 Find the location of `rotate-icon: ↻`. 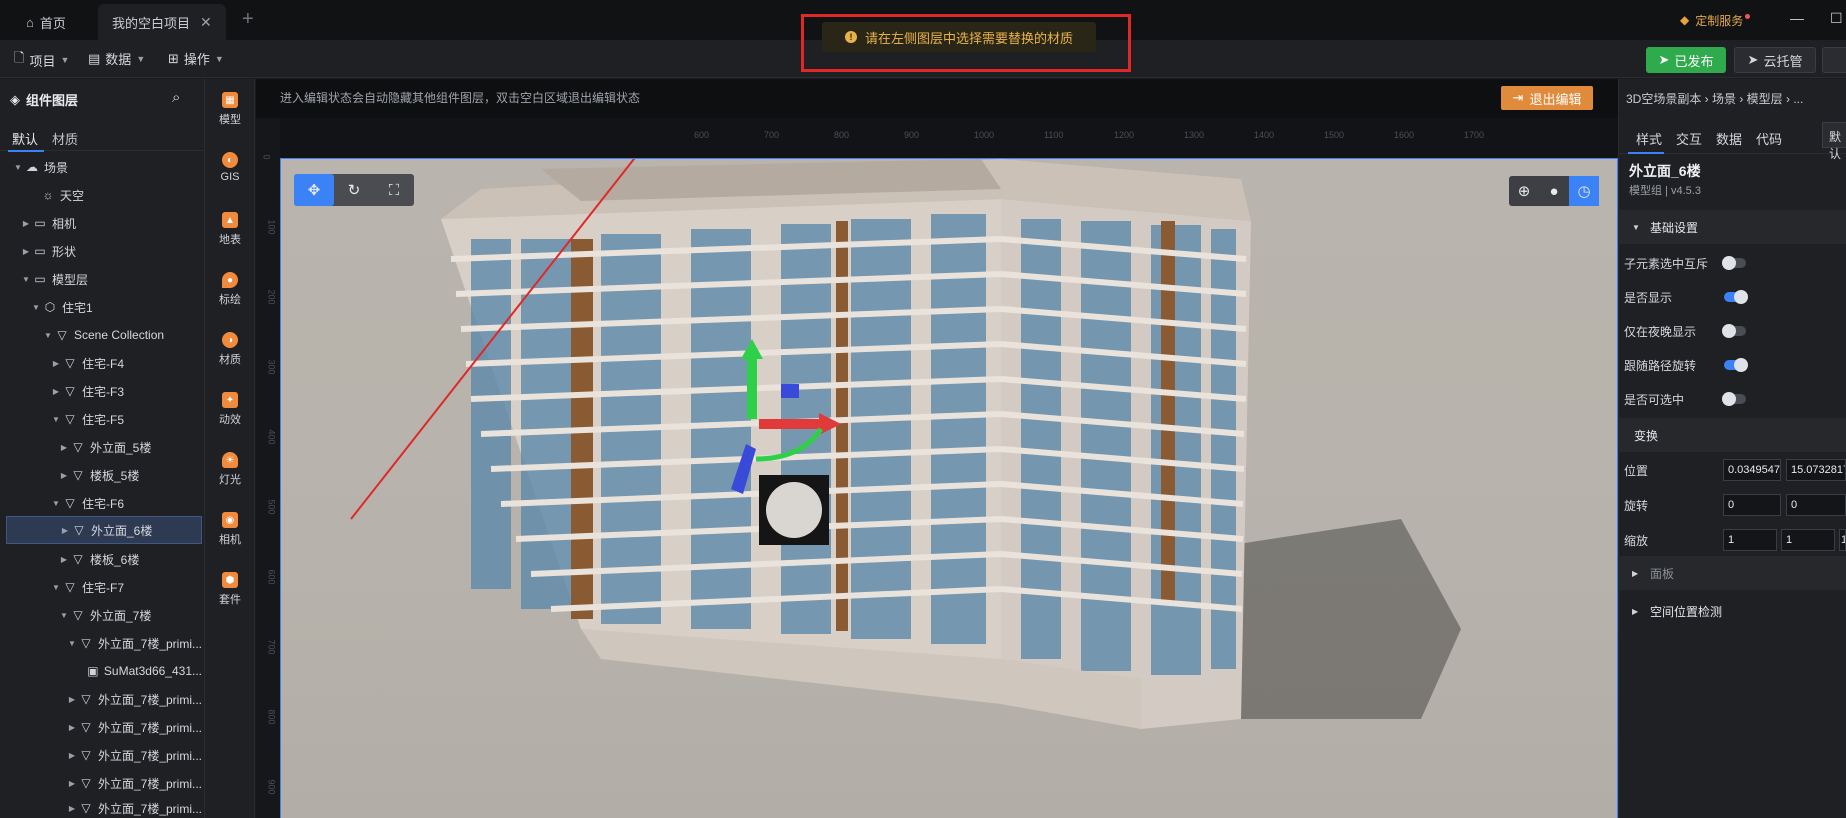

rotate-icon: ↻ is located at coordinates (354, 190).